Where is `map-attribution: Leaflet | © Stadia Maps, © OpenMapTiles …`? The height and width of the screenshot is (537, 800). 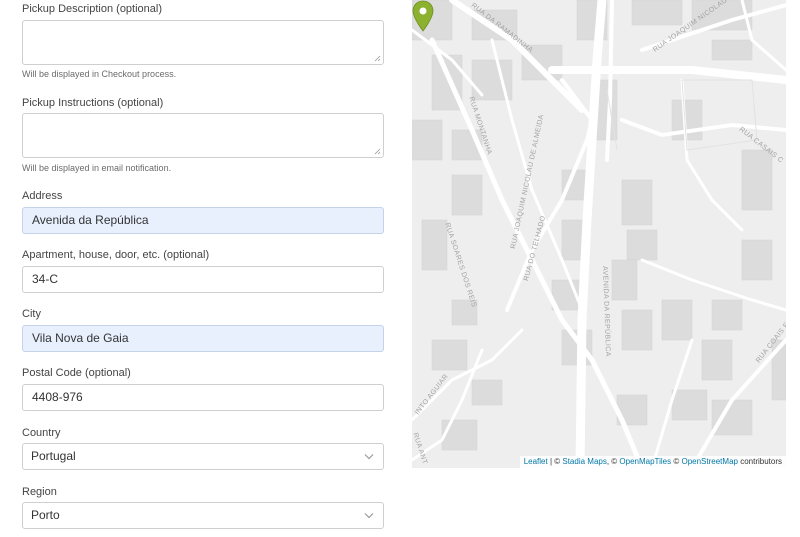
map-attribution: Leaflet | © Stadia Maps, © OpenMapTiles … is located at coordinates (652, 462).